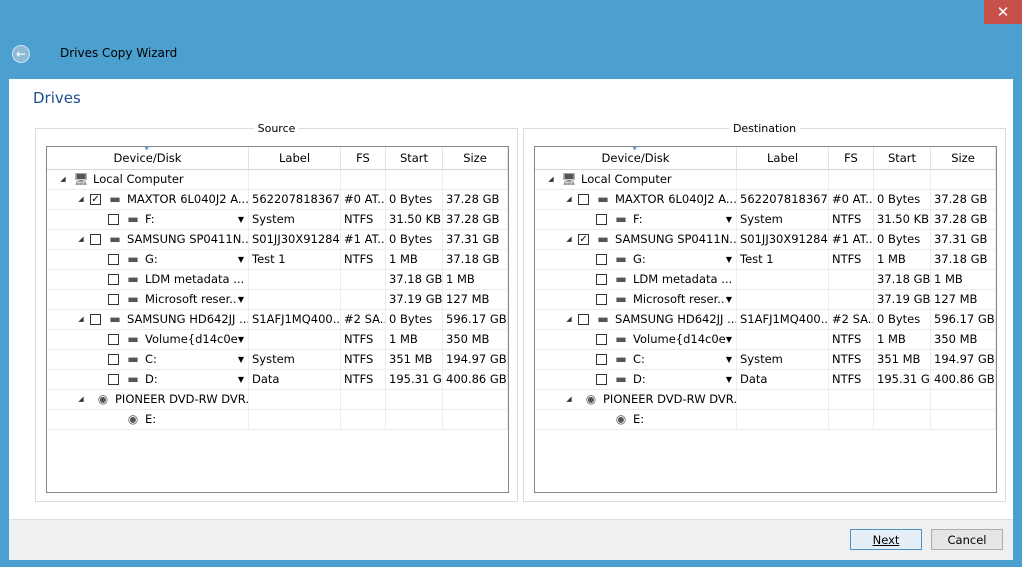 The height and width of the screenshot is (567, 1022). What do you see at coordinates (636, 419) in the screenshot?
I see `device-cell: ◉ E:` at bounding box center [636, 419].